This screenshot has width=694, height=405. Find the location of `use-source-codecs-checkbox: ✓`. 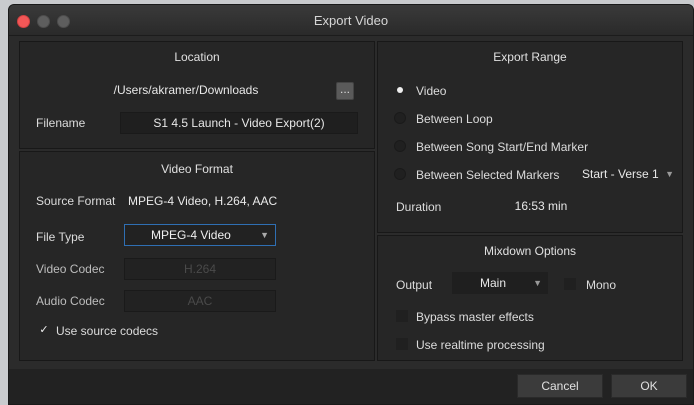

use-source-codecs-checkbox: ✓ is located at coordinates (44, 330).